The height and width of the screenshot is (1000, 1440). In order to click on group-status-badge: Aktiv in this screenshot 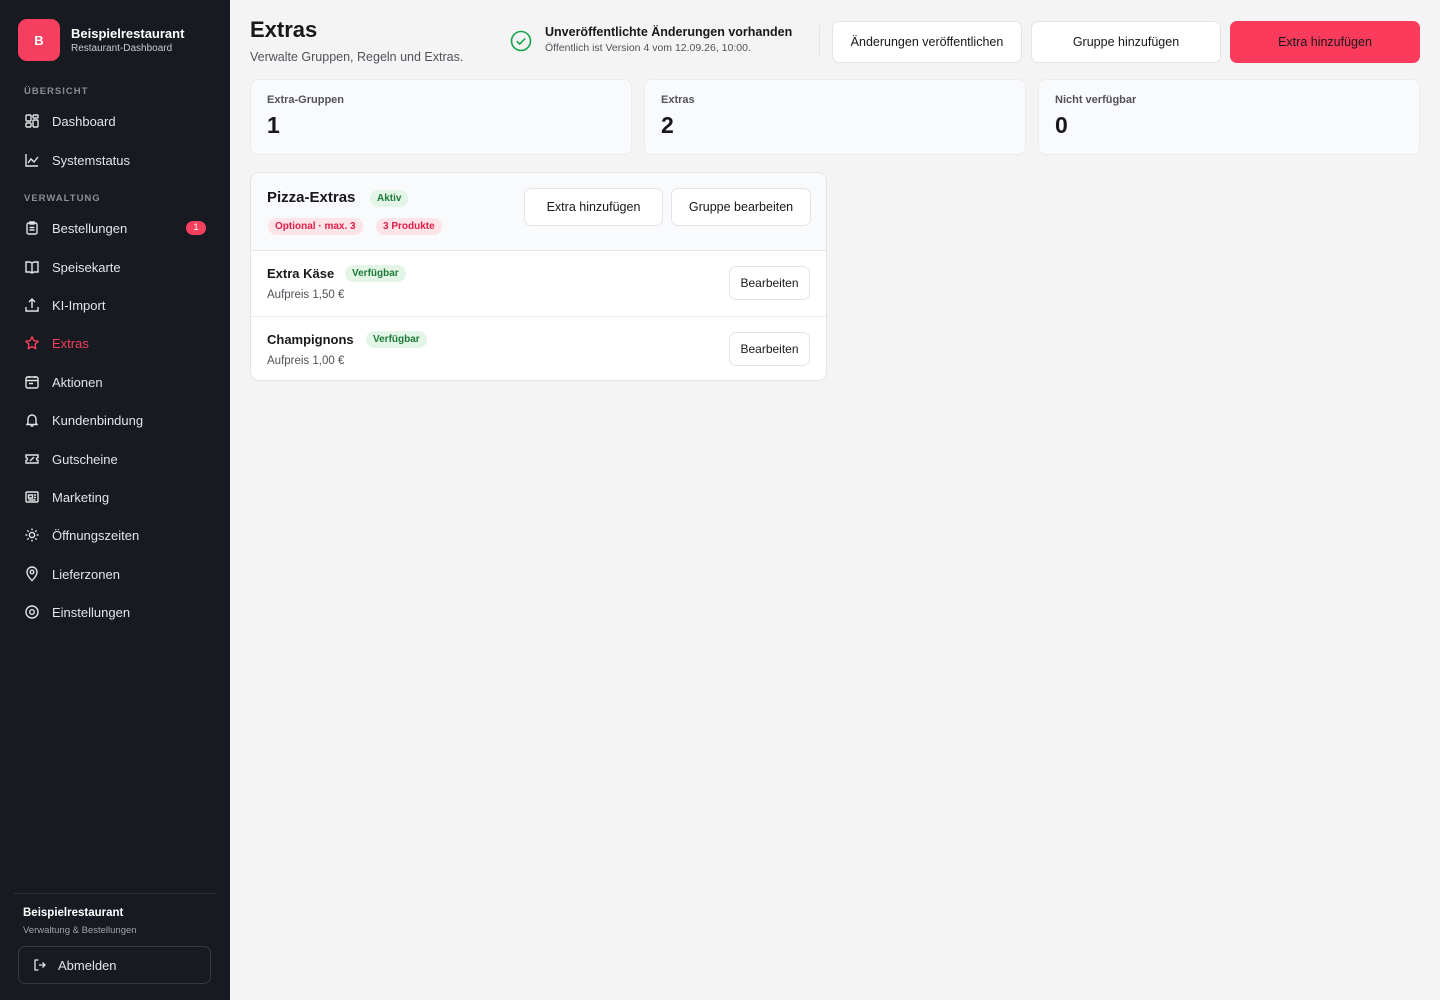, I will do `click(389, 198)`.